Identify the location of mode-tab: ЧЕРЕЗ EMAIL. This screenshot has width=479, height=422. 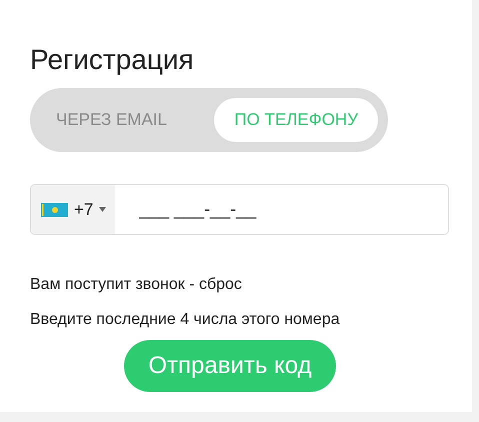
(116, 120).